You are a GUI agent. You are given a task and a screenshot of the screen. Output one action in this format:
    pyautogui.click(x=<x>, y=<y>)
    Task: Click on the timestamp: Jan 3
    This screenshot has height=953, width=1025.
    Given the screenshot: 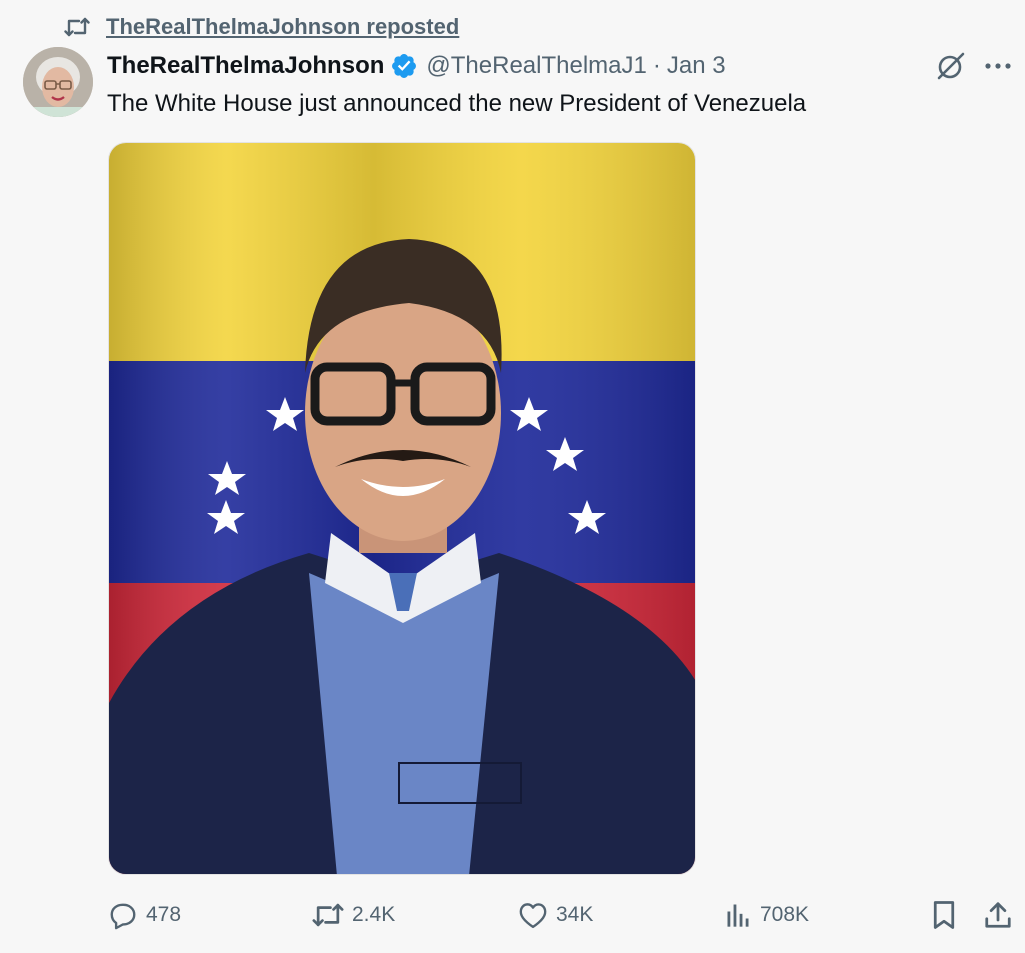 What is the action you would take?
    pyautogui.click(x=696, y=66)
    